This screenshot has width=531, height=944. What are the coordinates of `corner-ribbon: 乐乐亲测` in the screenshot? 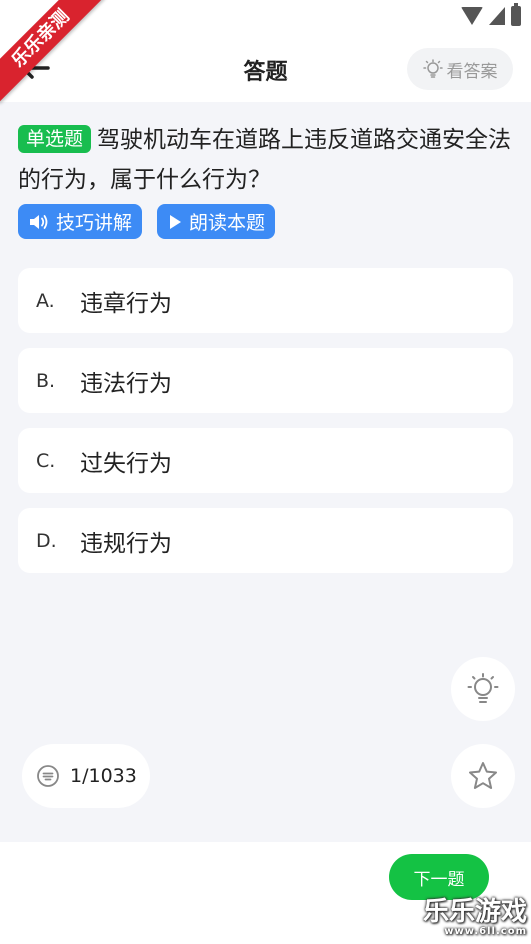 It's located at (55, 55).